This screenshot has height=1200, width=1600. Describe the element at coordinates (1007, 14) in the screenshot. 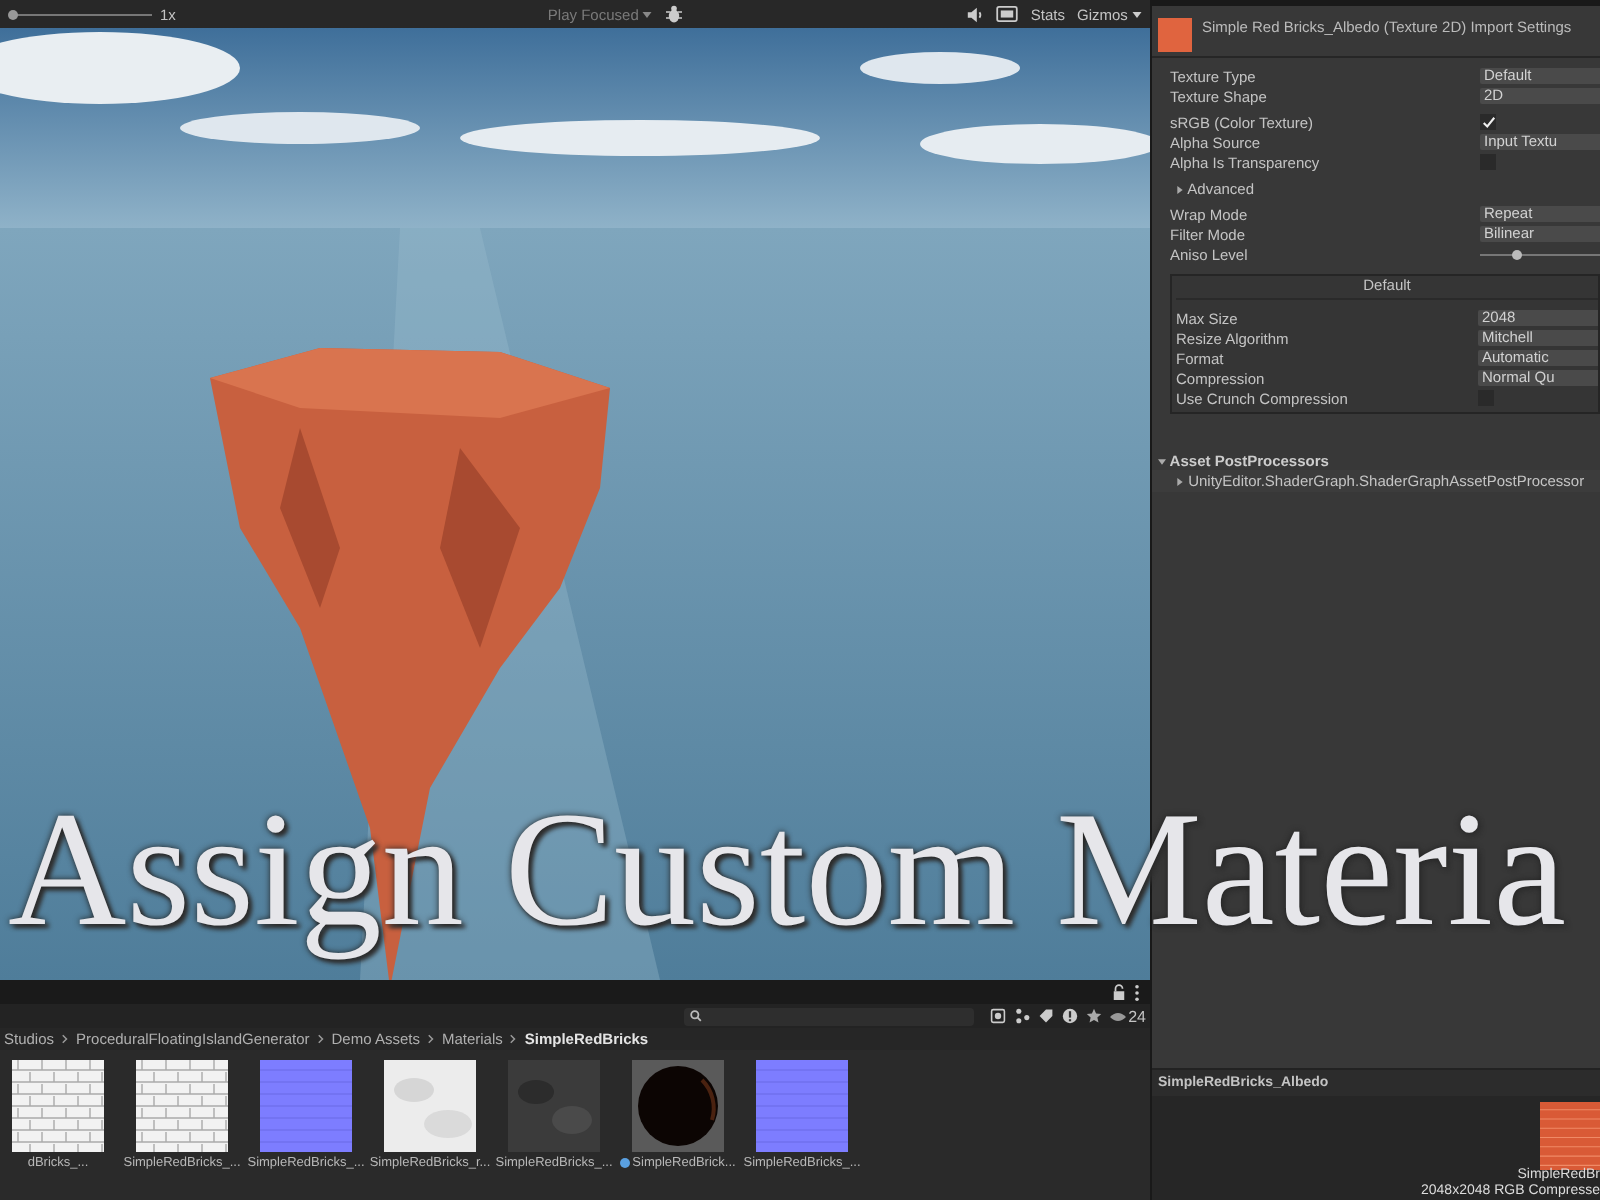

I see `display-icon` at that location.